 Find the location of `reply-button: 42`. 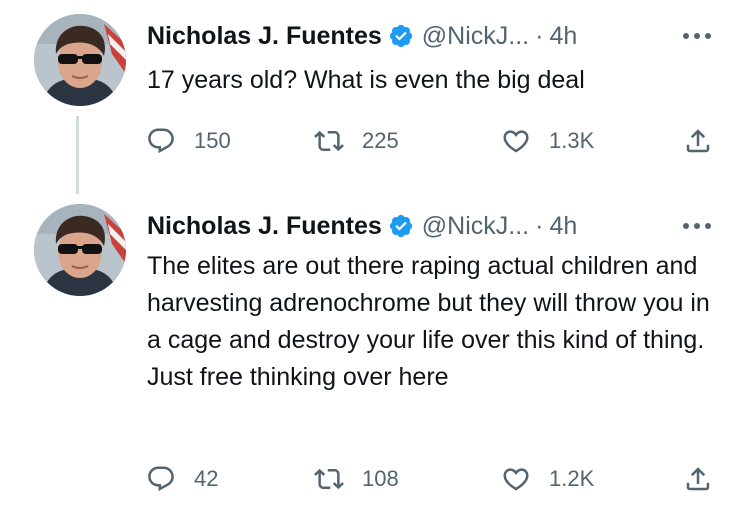

reply-button: 42 is located at coordinates (182, 479).